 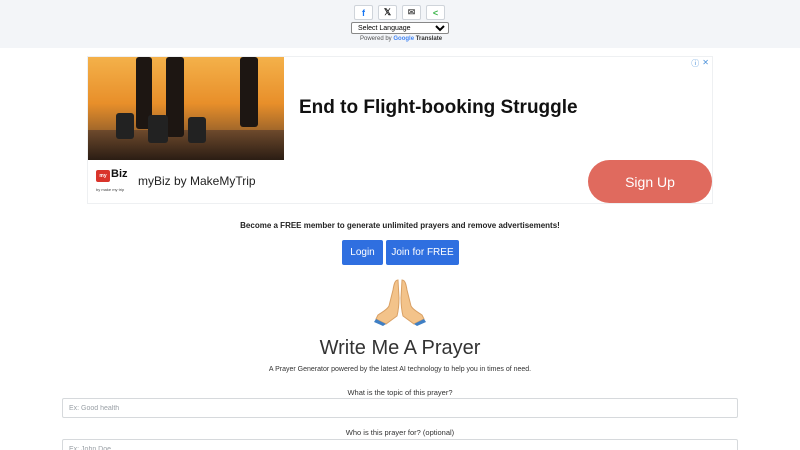 I want to click on ad-travel-photo, so click(x=186, y=108).